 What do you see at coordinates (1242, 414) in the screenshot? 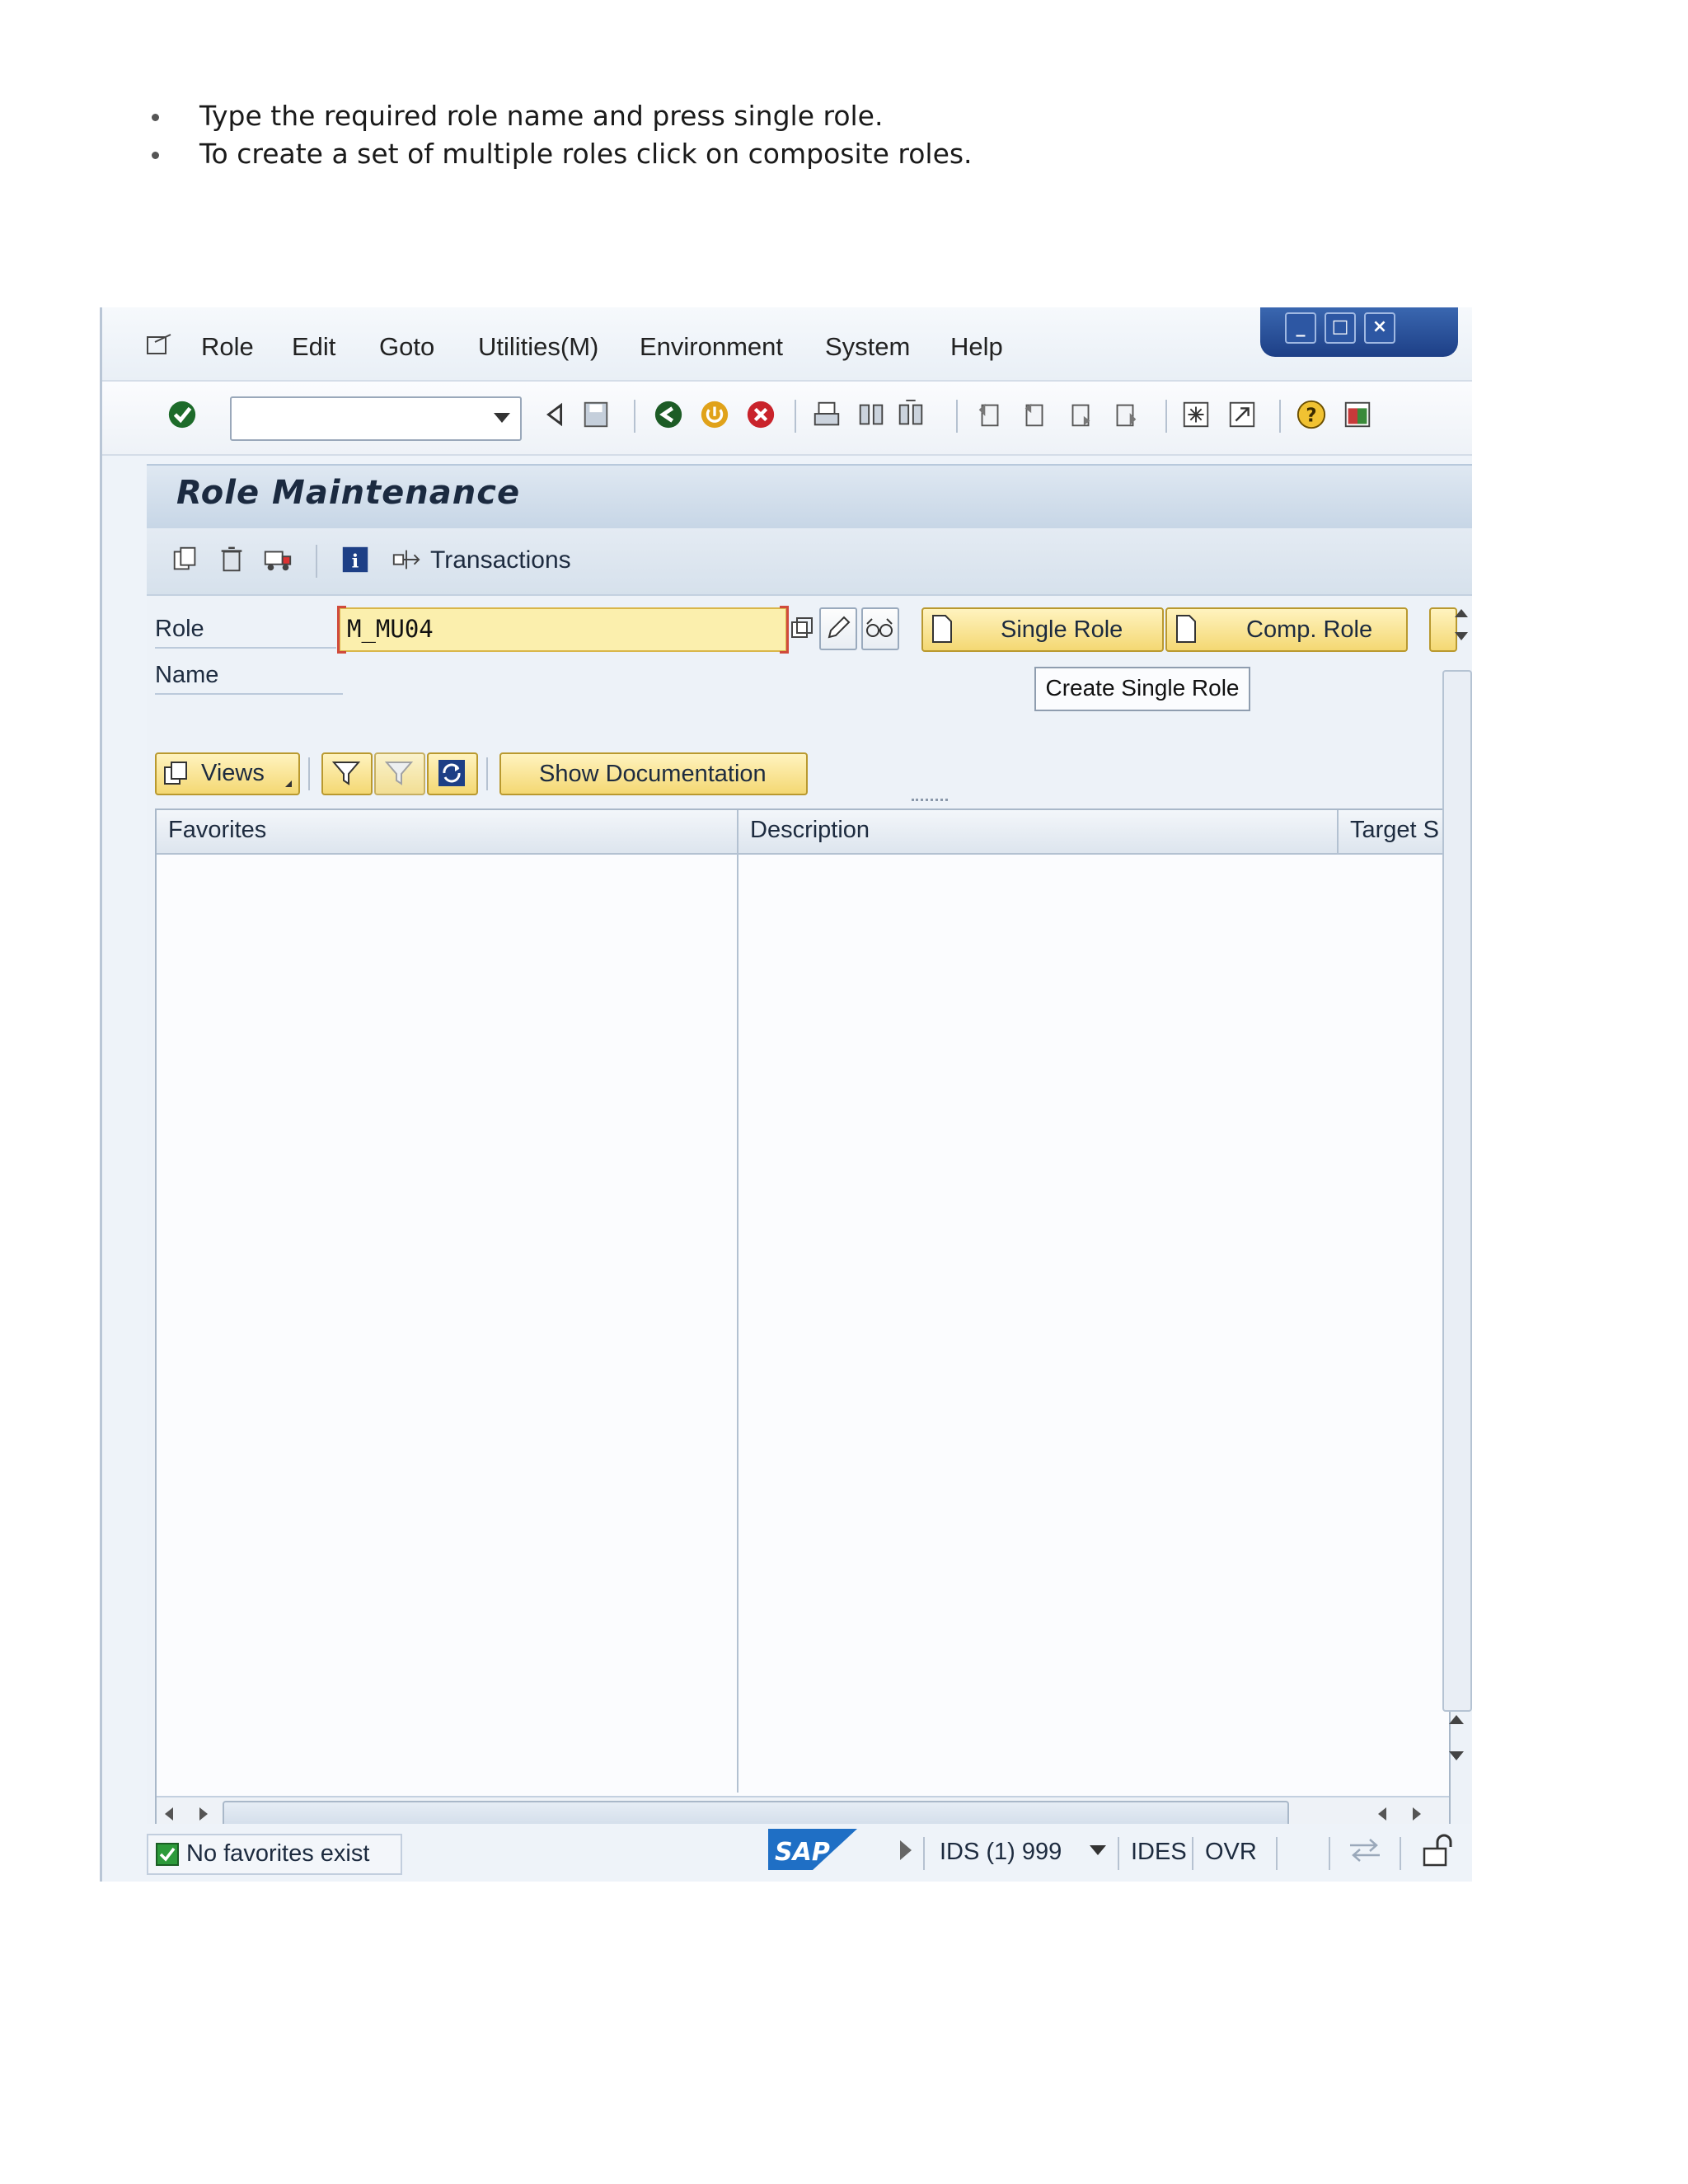
I see `shortcut-icon` at bounding box center [1242, 414].